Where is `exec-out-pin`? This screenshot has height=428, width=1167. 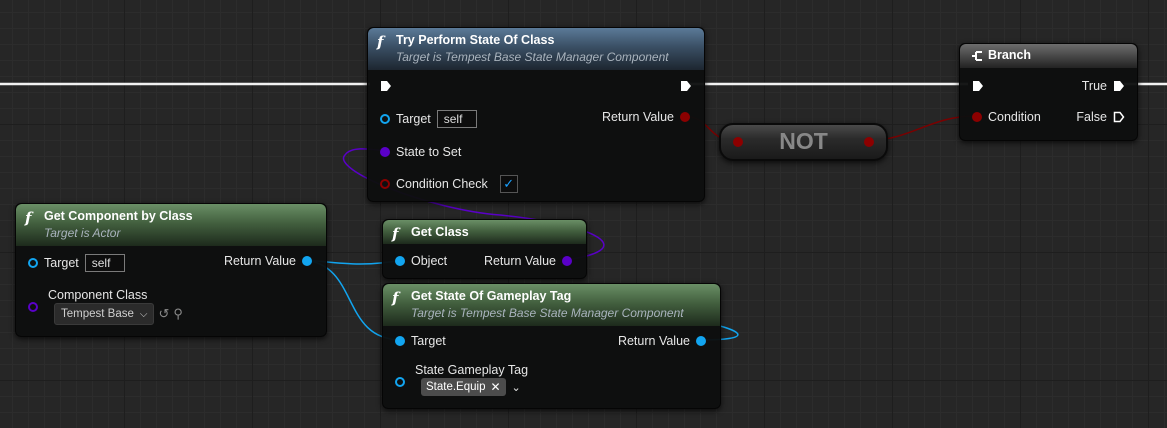 exec-out-pin is located at coordinates (686, 86).